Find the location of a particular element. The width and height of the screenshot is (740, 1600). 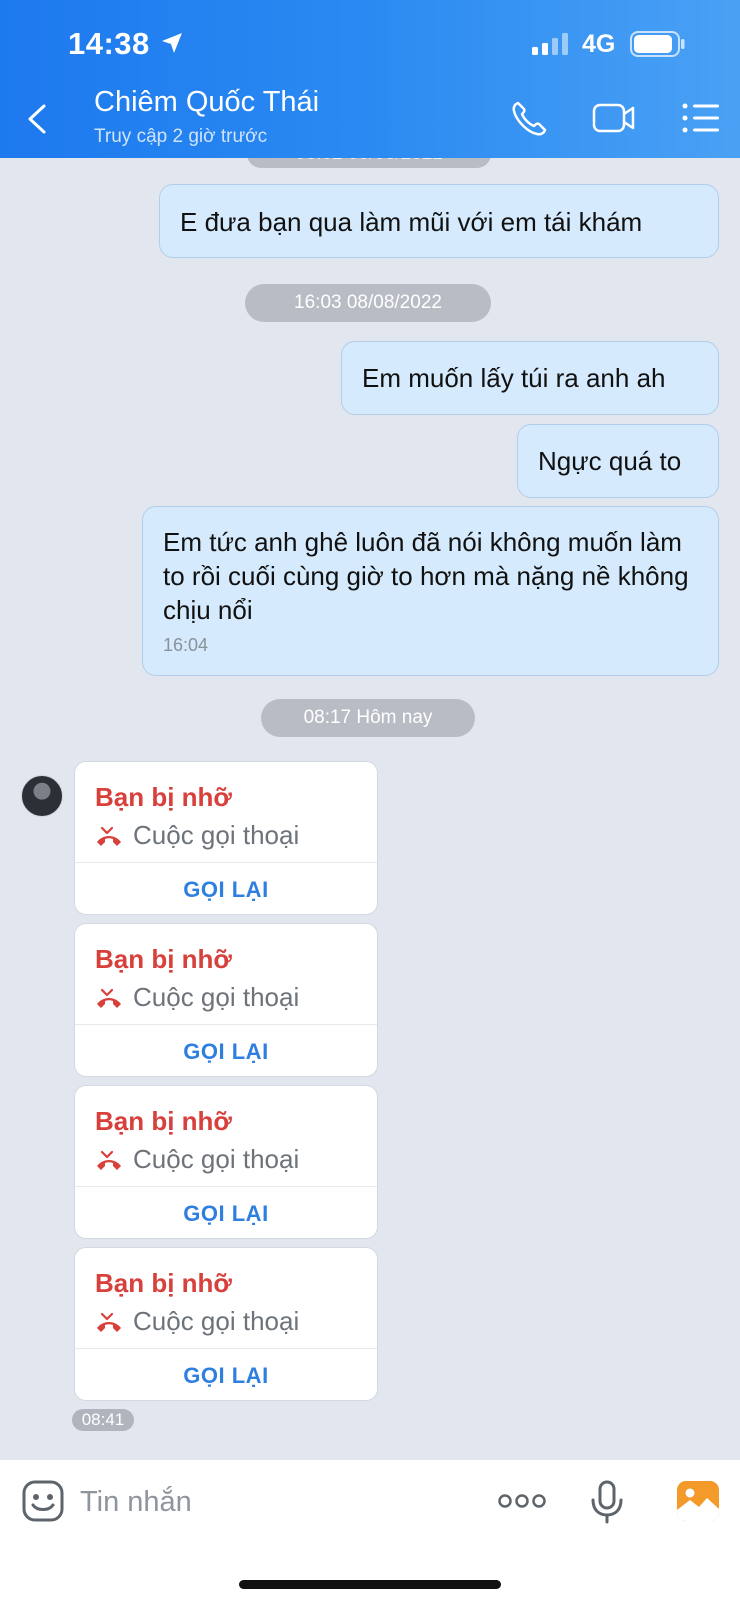

message-composer is located at coordinates (370, 1530).